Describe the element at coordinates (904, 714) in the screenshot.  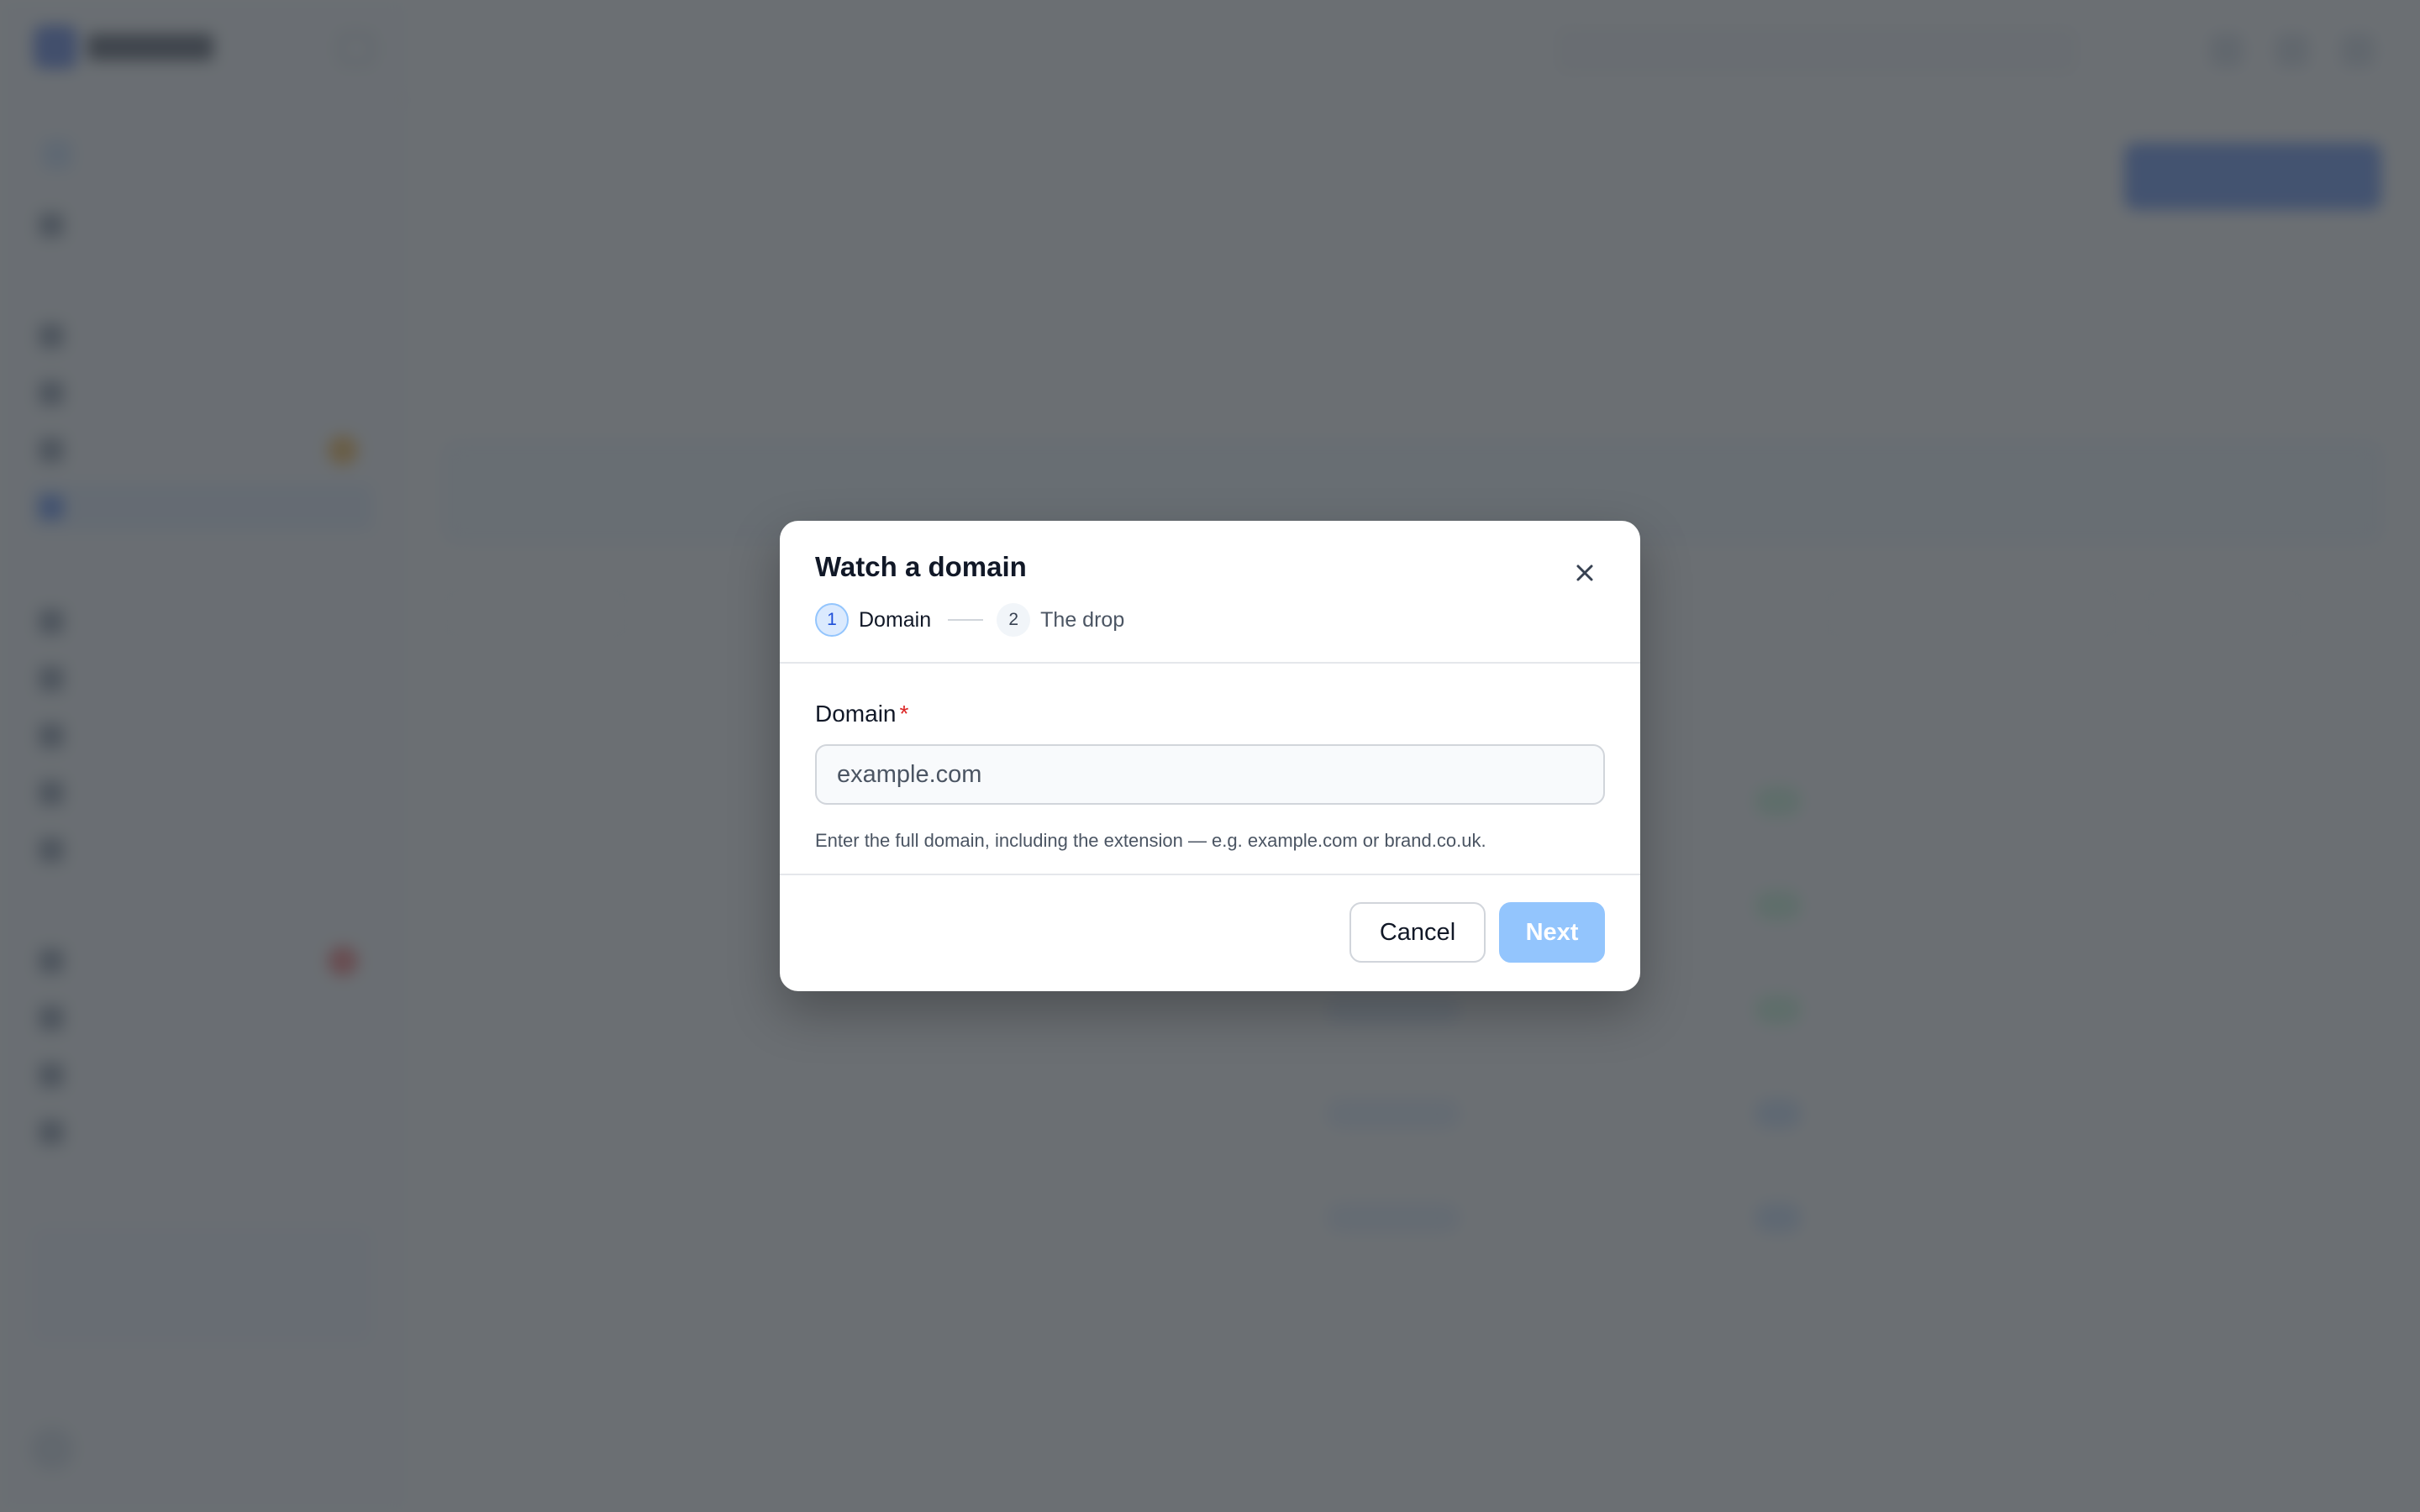
I see `required-marker: *` at that location.